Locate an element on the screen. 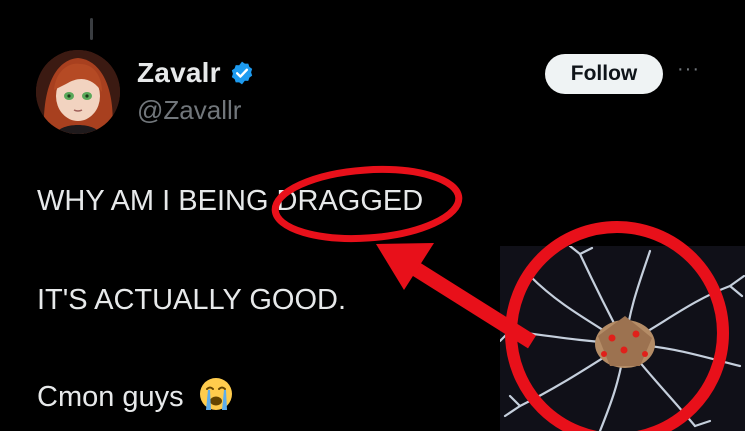 The image size is (745, 431). tweet-text-line-1: WHY AM I BEING DRAGGED is located at coordinates (230, 201).